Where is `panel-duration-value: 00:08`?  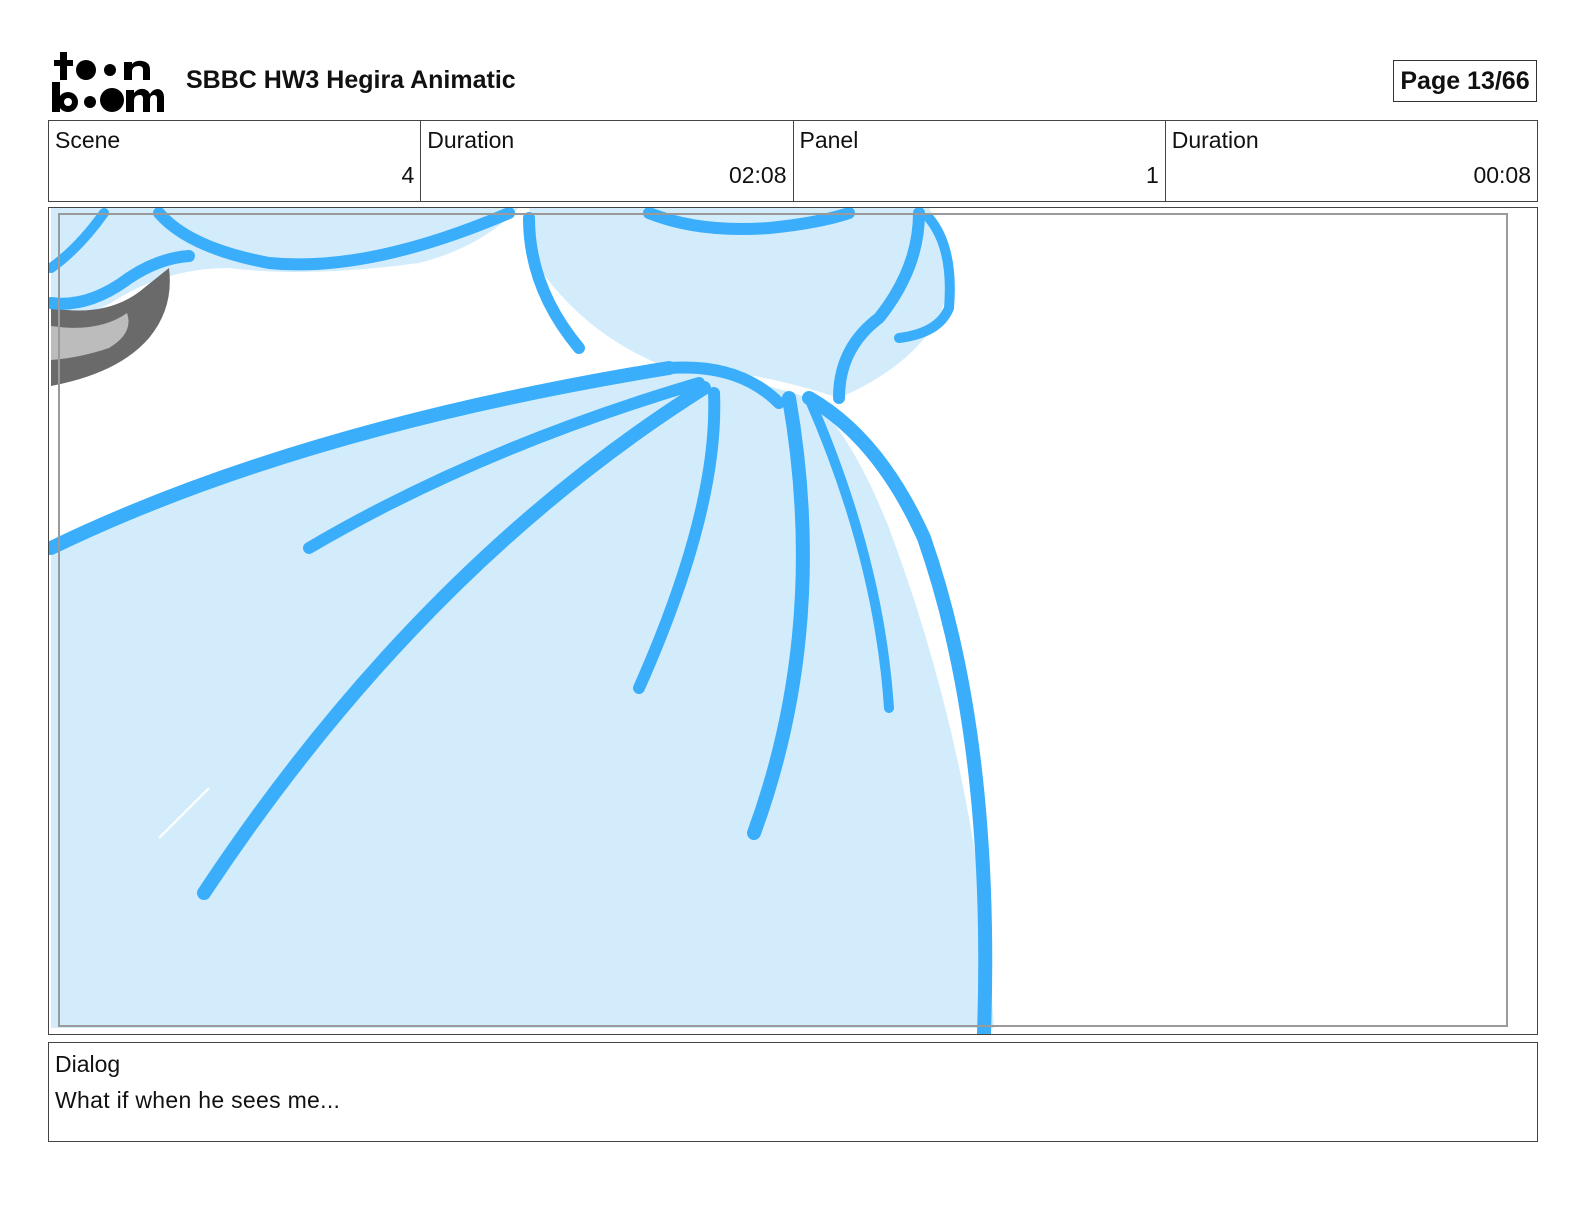 panel-duration-value: 00:08 is located at coordinates (1502, 175).